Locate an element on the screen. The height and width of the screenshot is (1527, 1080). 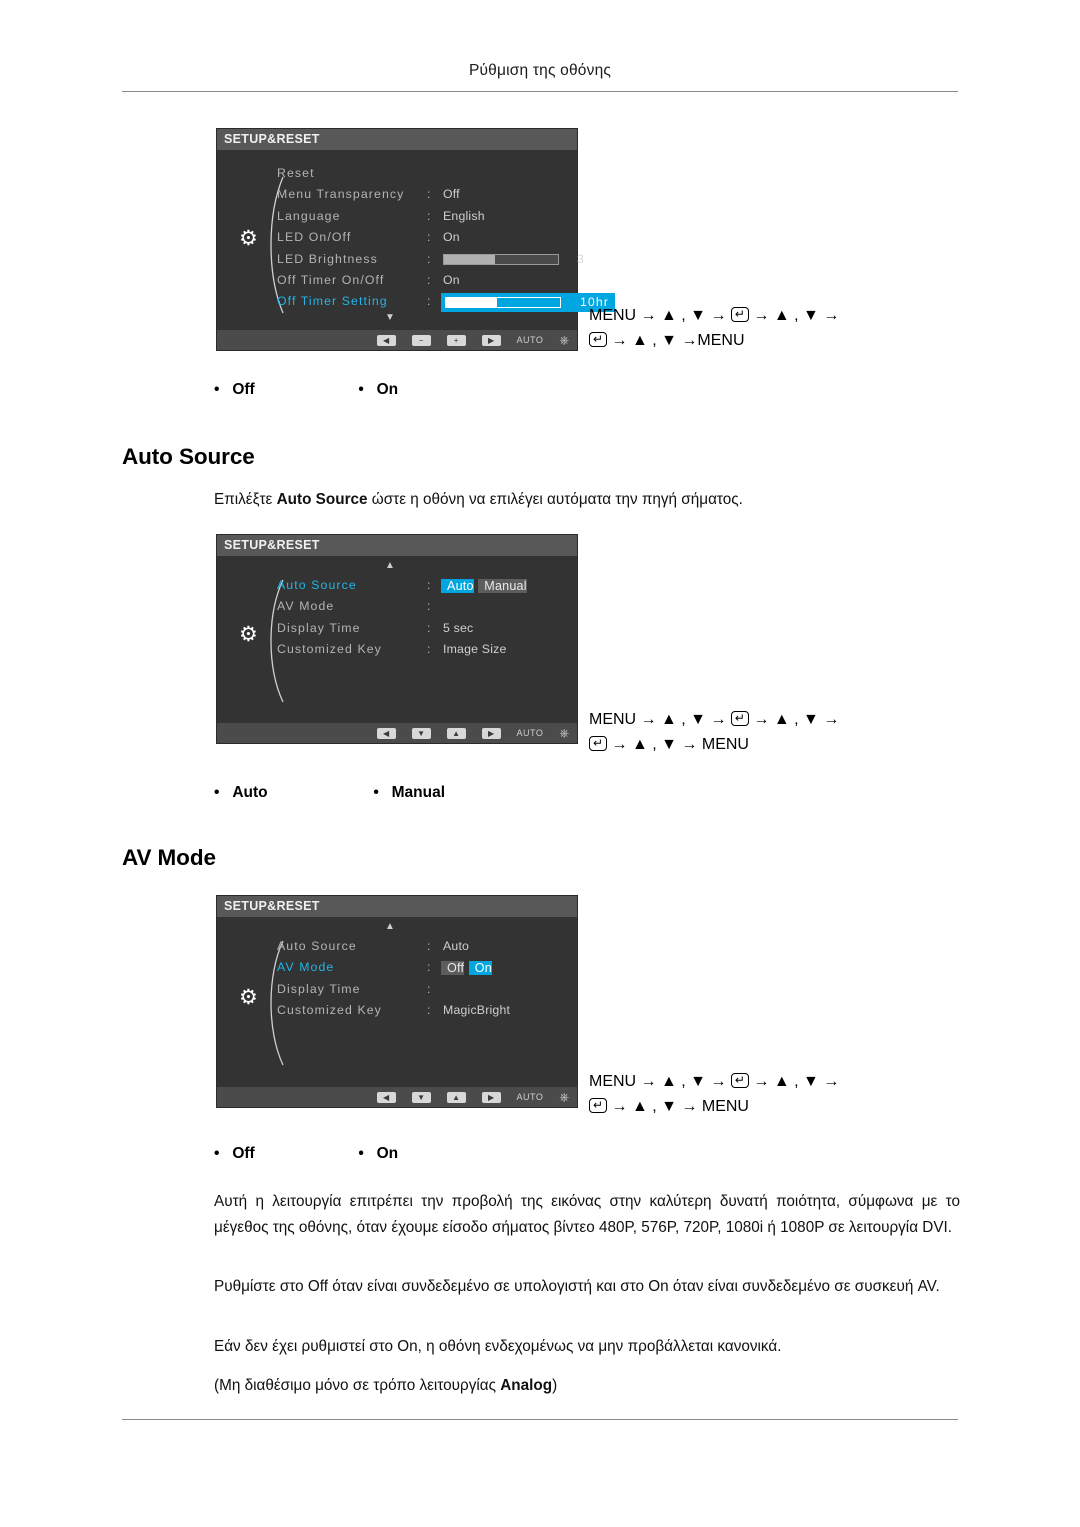
off-timer-slider is located at coordinates (503, 303).